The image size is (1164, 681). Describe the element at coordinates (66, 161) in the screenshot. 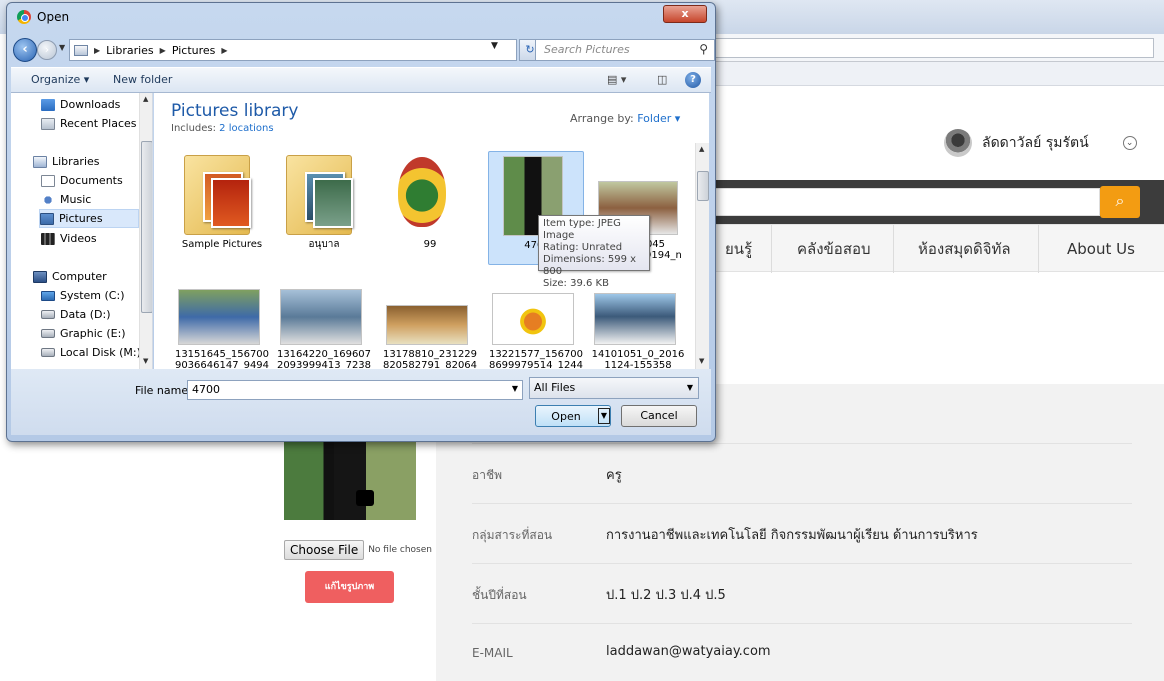

I see `nav-pane-libraries: Libraries` at that location.